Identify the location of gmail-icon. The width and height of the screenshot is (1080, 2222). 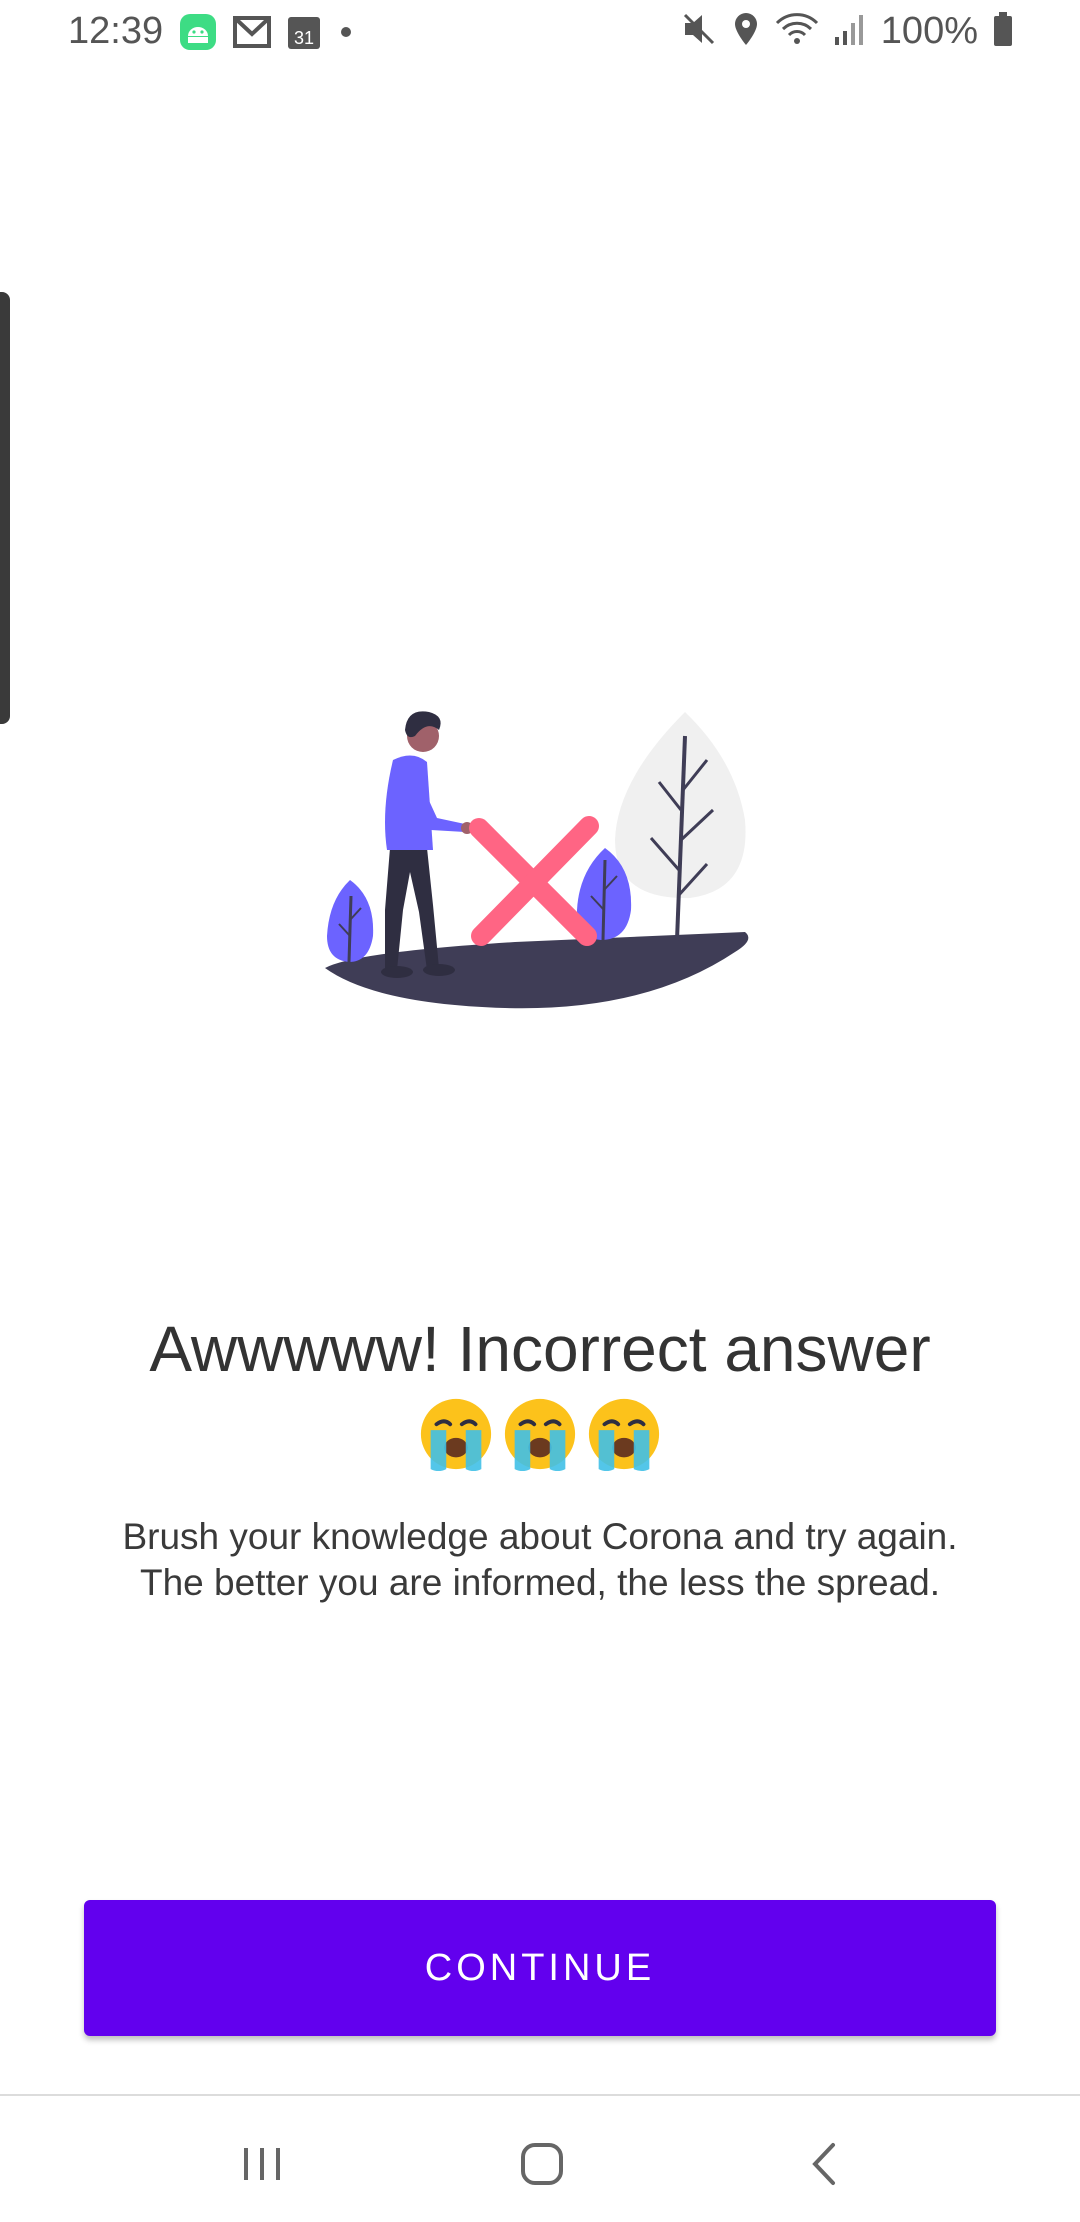
(252, 34).